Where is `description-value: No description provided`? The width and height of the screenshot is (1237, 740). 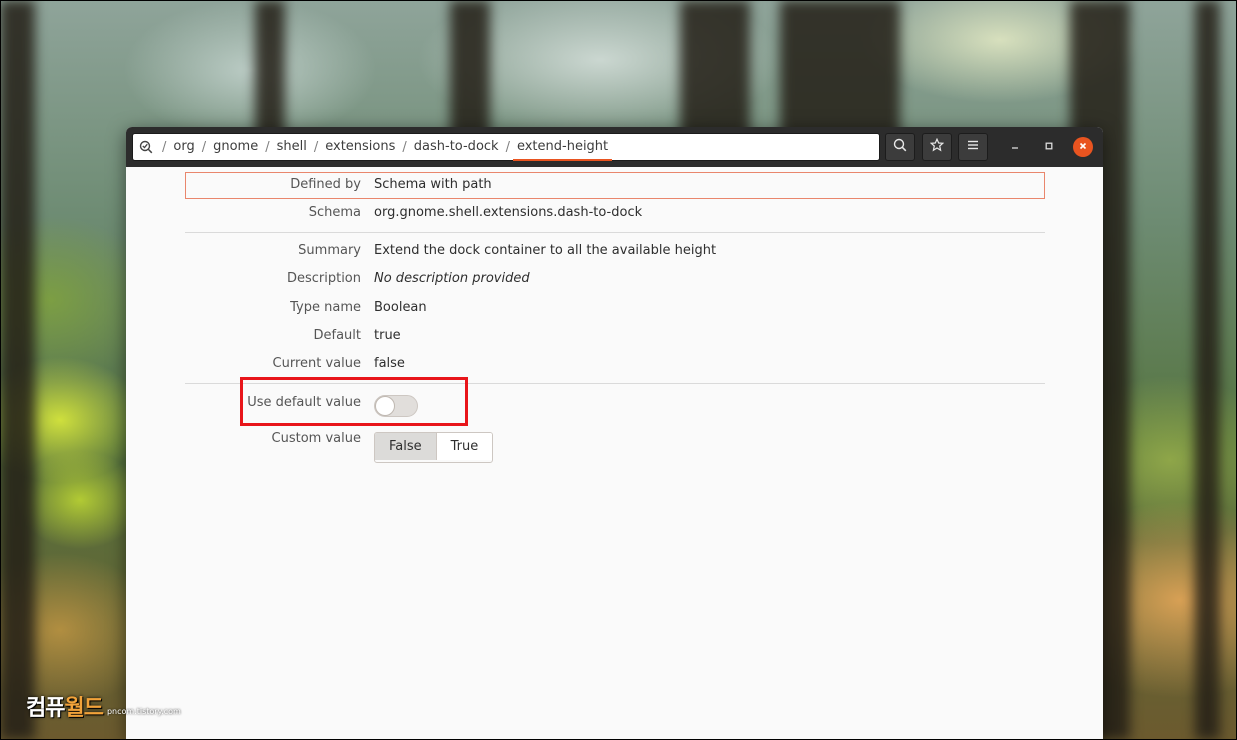 description-value: No description provided is located at coordinates (452, 278).